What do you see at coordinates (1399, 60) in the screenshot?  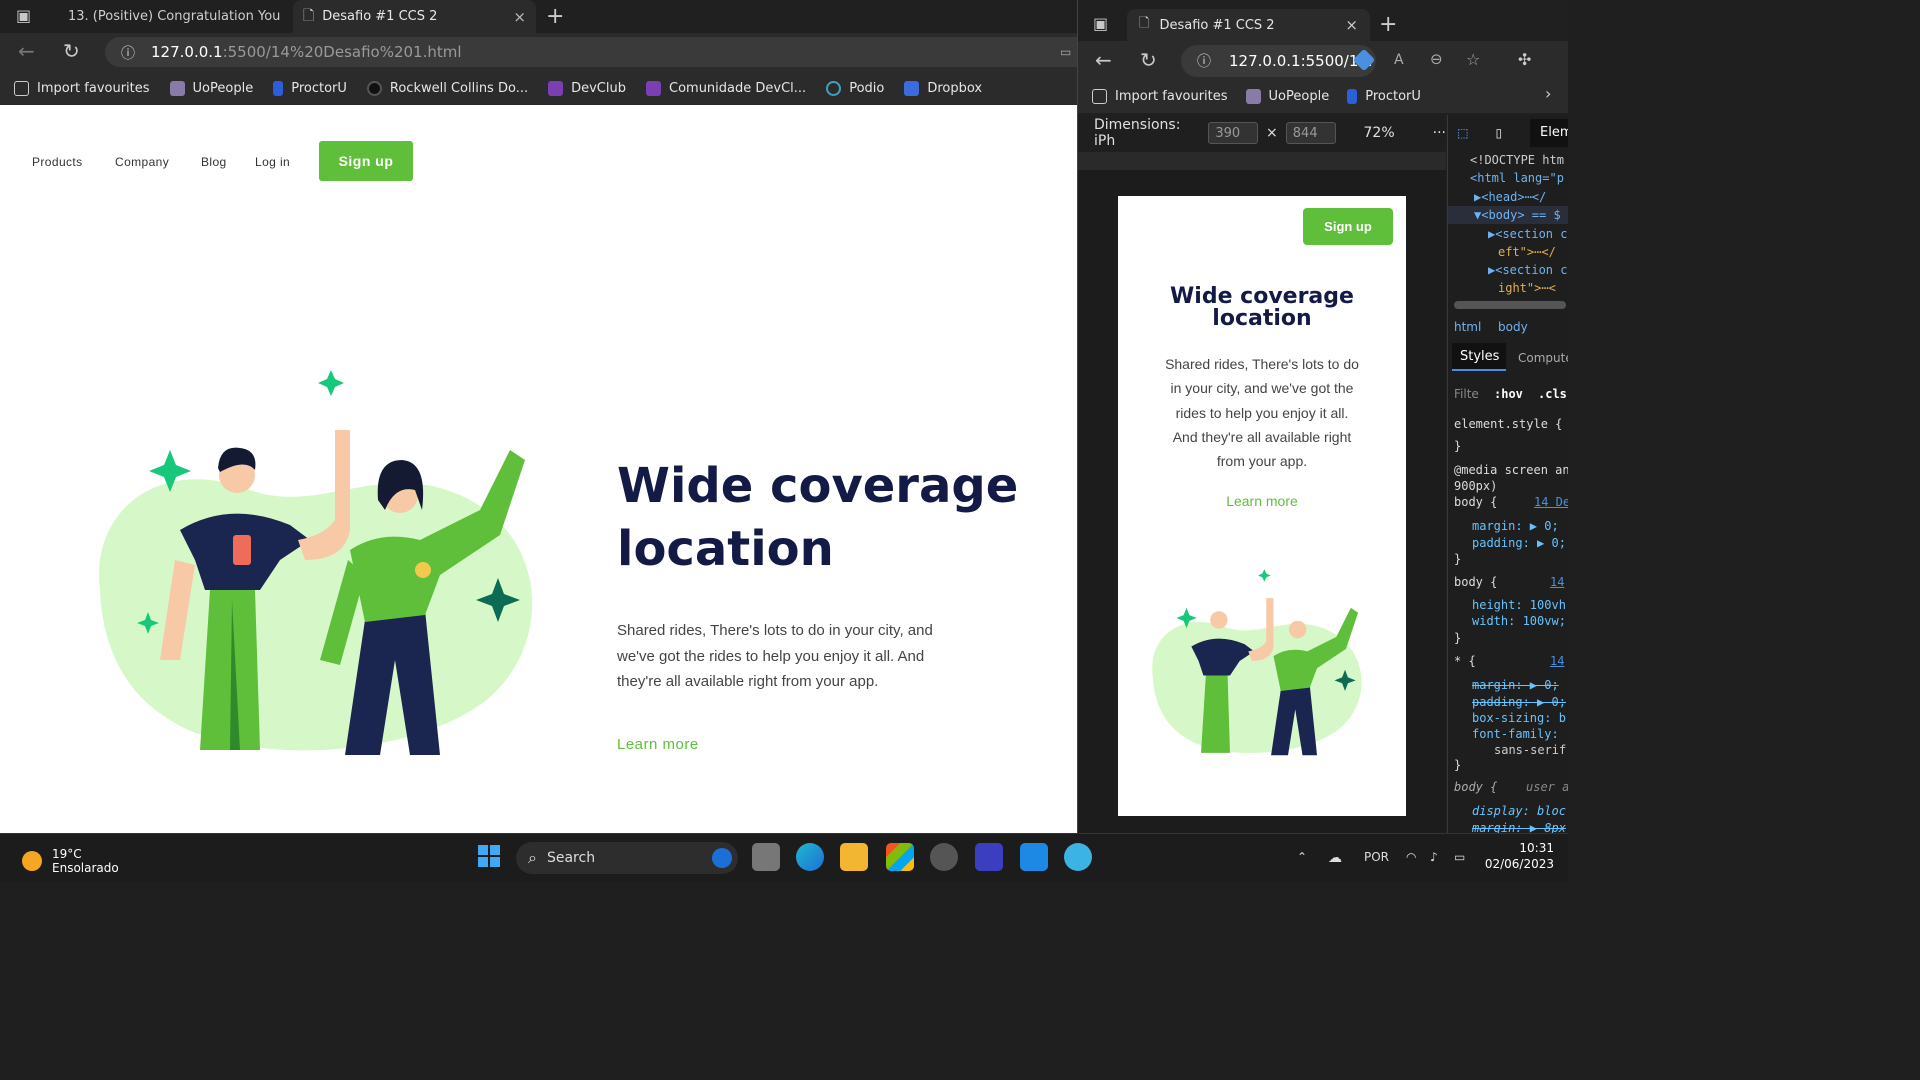 I see `read-aloud-icon: A` at bounding box center [1399, 60].